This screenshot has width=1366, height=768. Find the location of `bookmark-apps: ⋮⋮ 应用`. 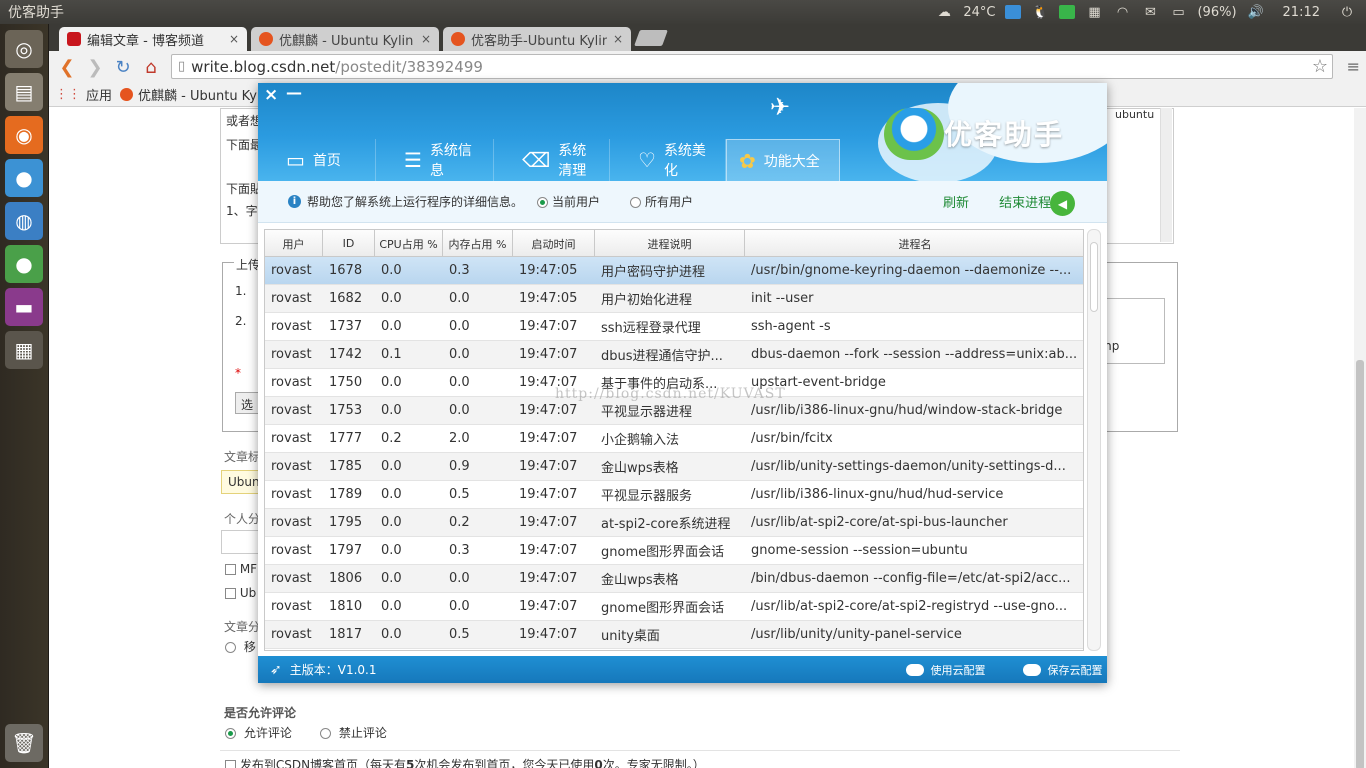

bookmark-apps: ⋮⋮ 应用 is located at coordinates (83, 94).